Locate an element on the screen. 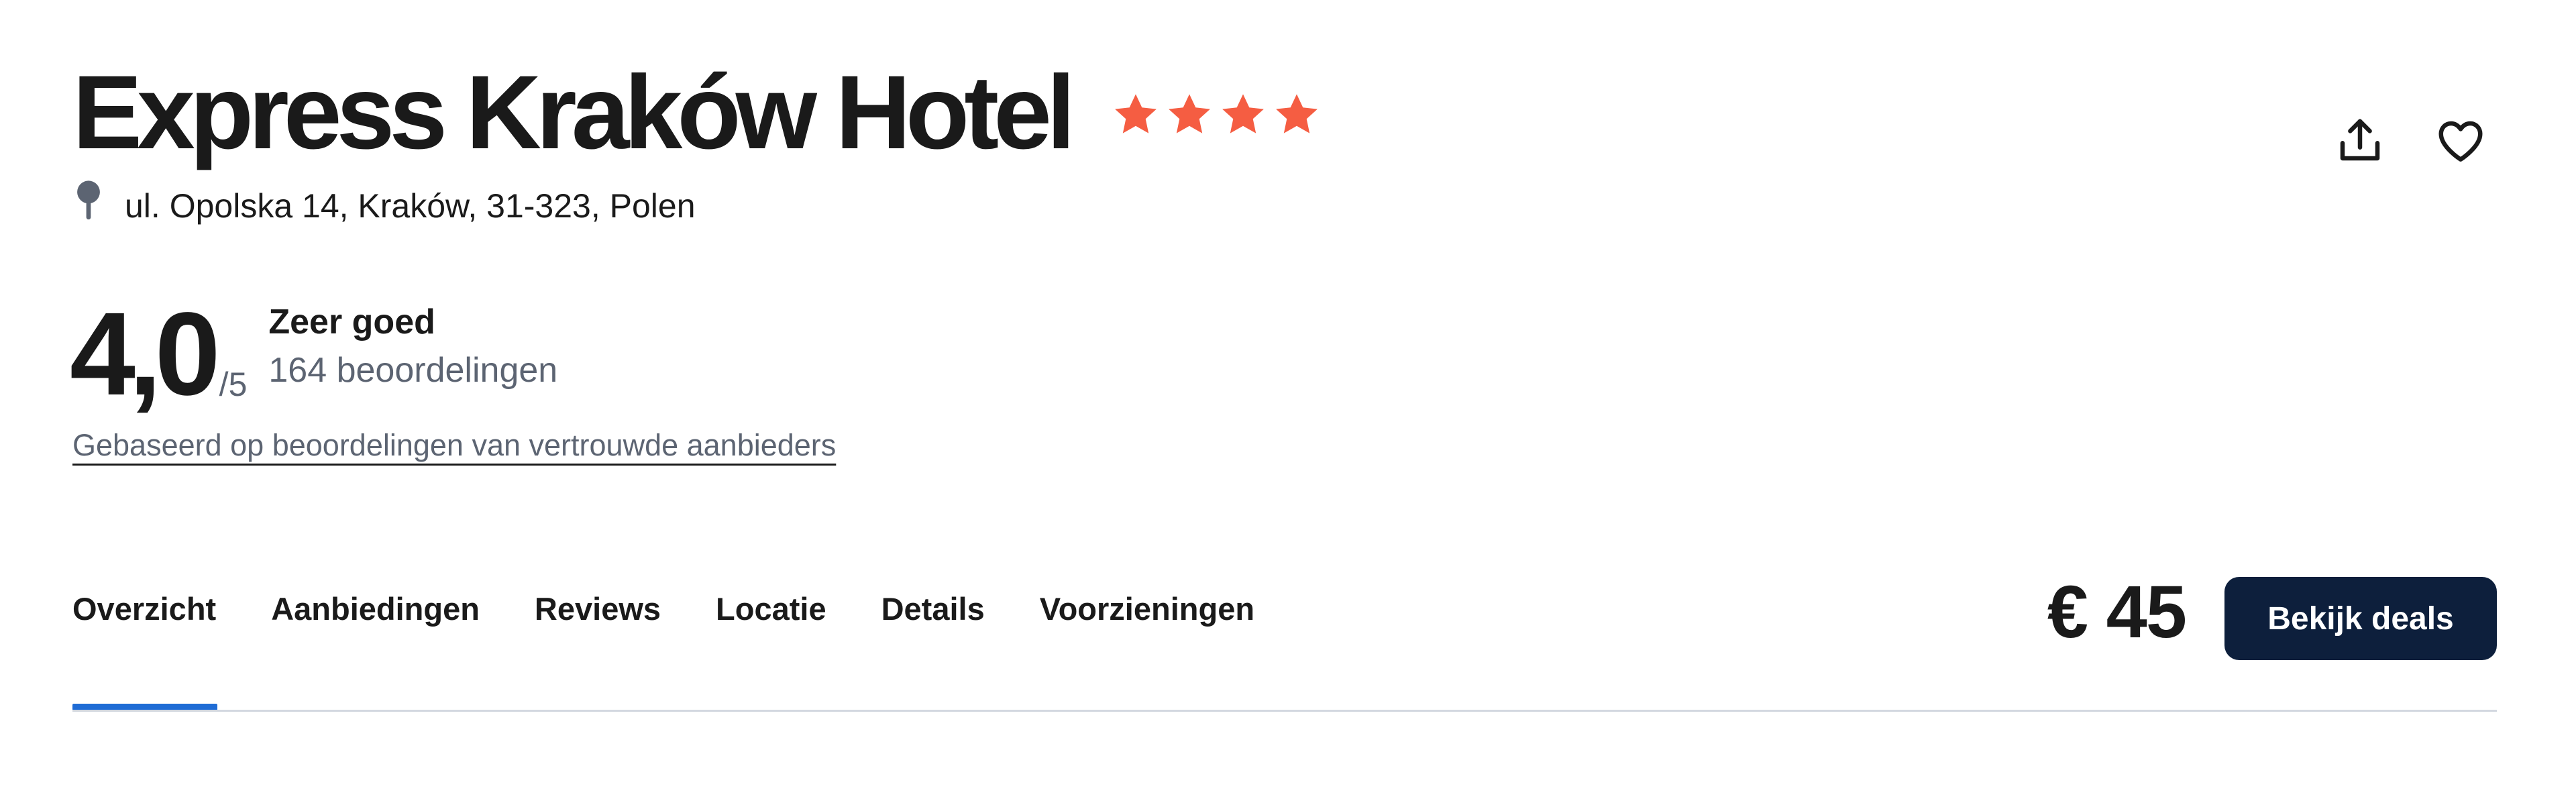 The image size is (2576, 803). price: € 45 is located at coordinates (2117, 612).